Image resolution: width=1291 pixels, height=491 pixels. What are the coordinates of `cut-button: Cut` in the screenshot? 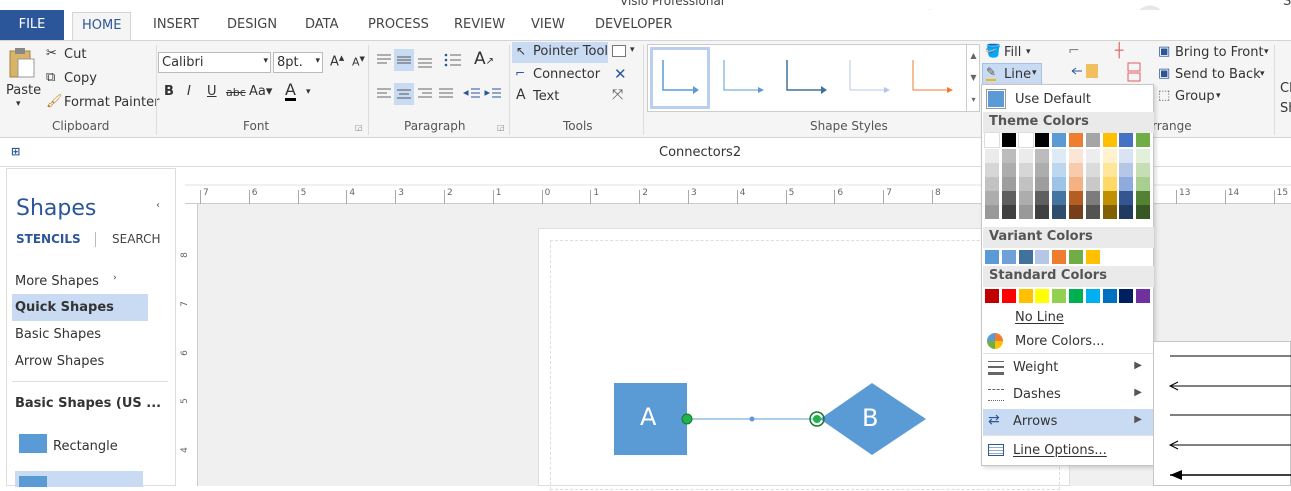 It's located at (75, 54).